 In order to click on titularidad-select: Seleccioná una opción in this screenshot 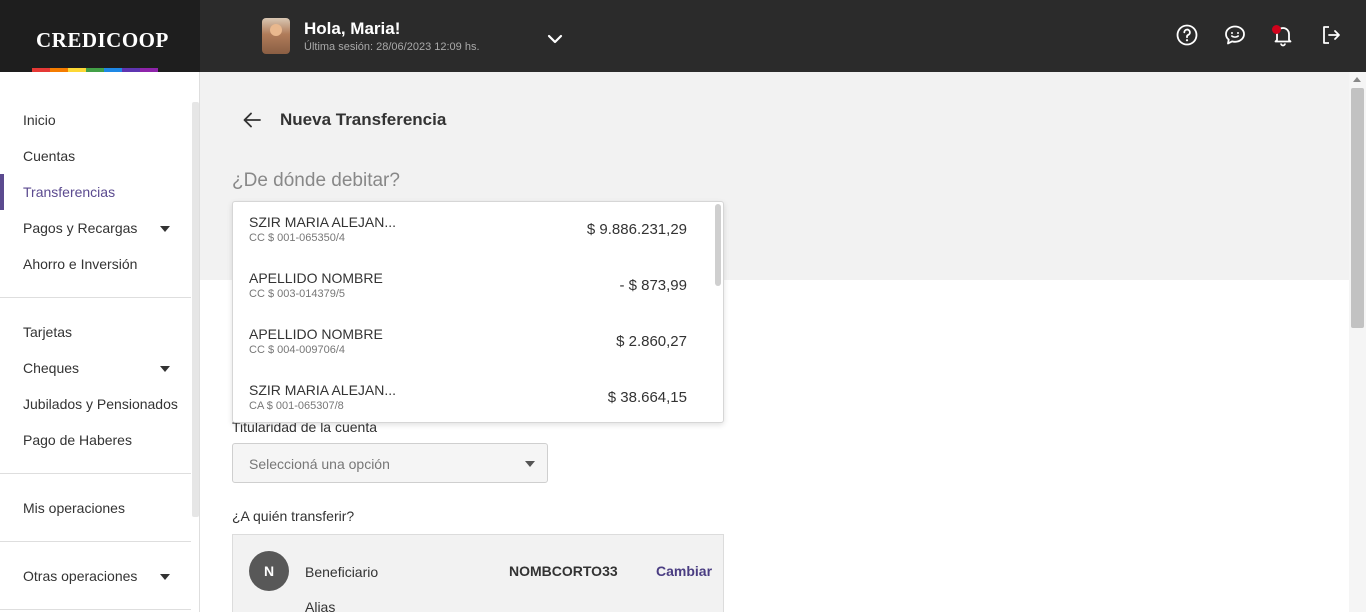, I will do `click(390, 463)`.